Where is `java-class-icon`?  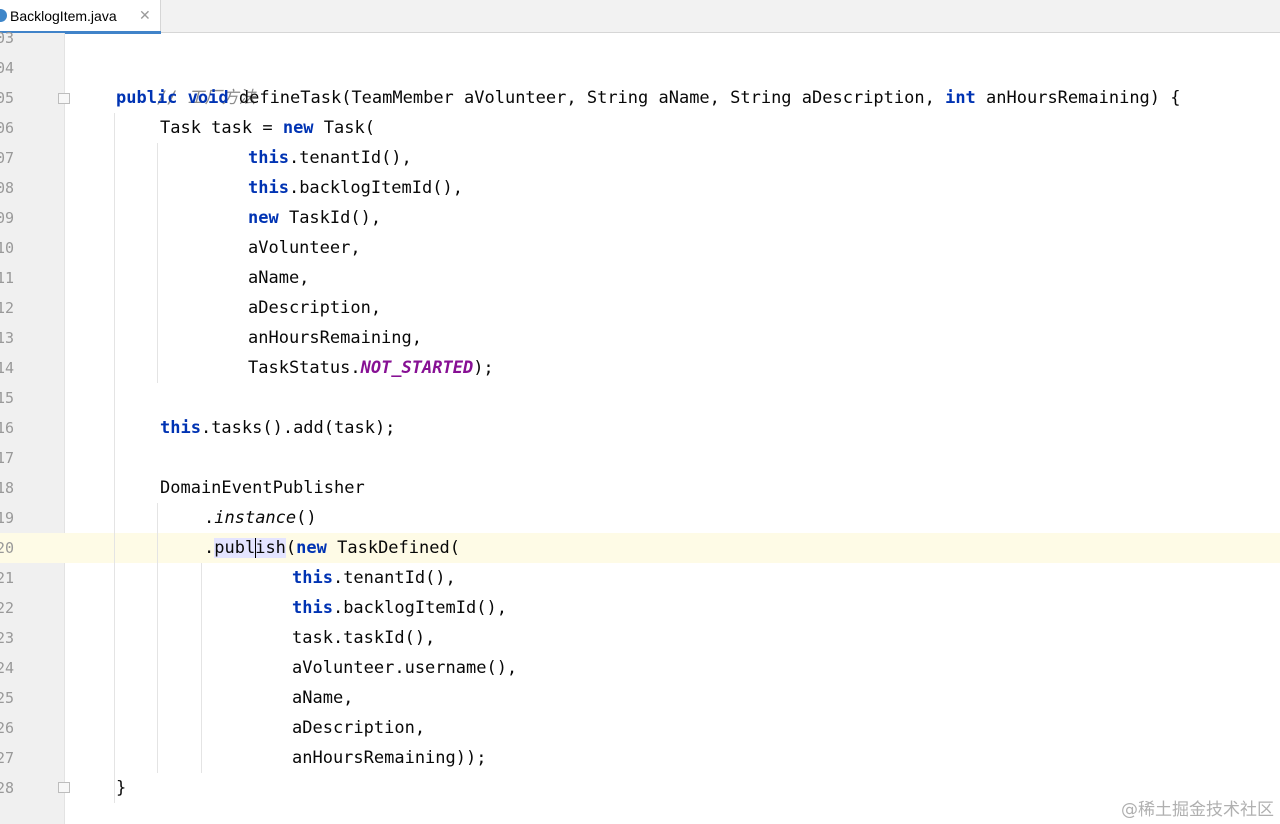
java-class-icon is located at coordinates (3, 15).